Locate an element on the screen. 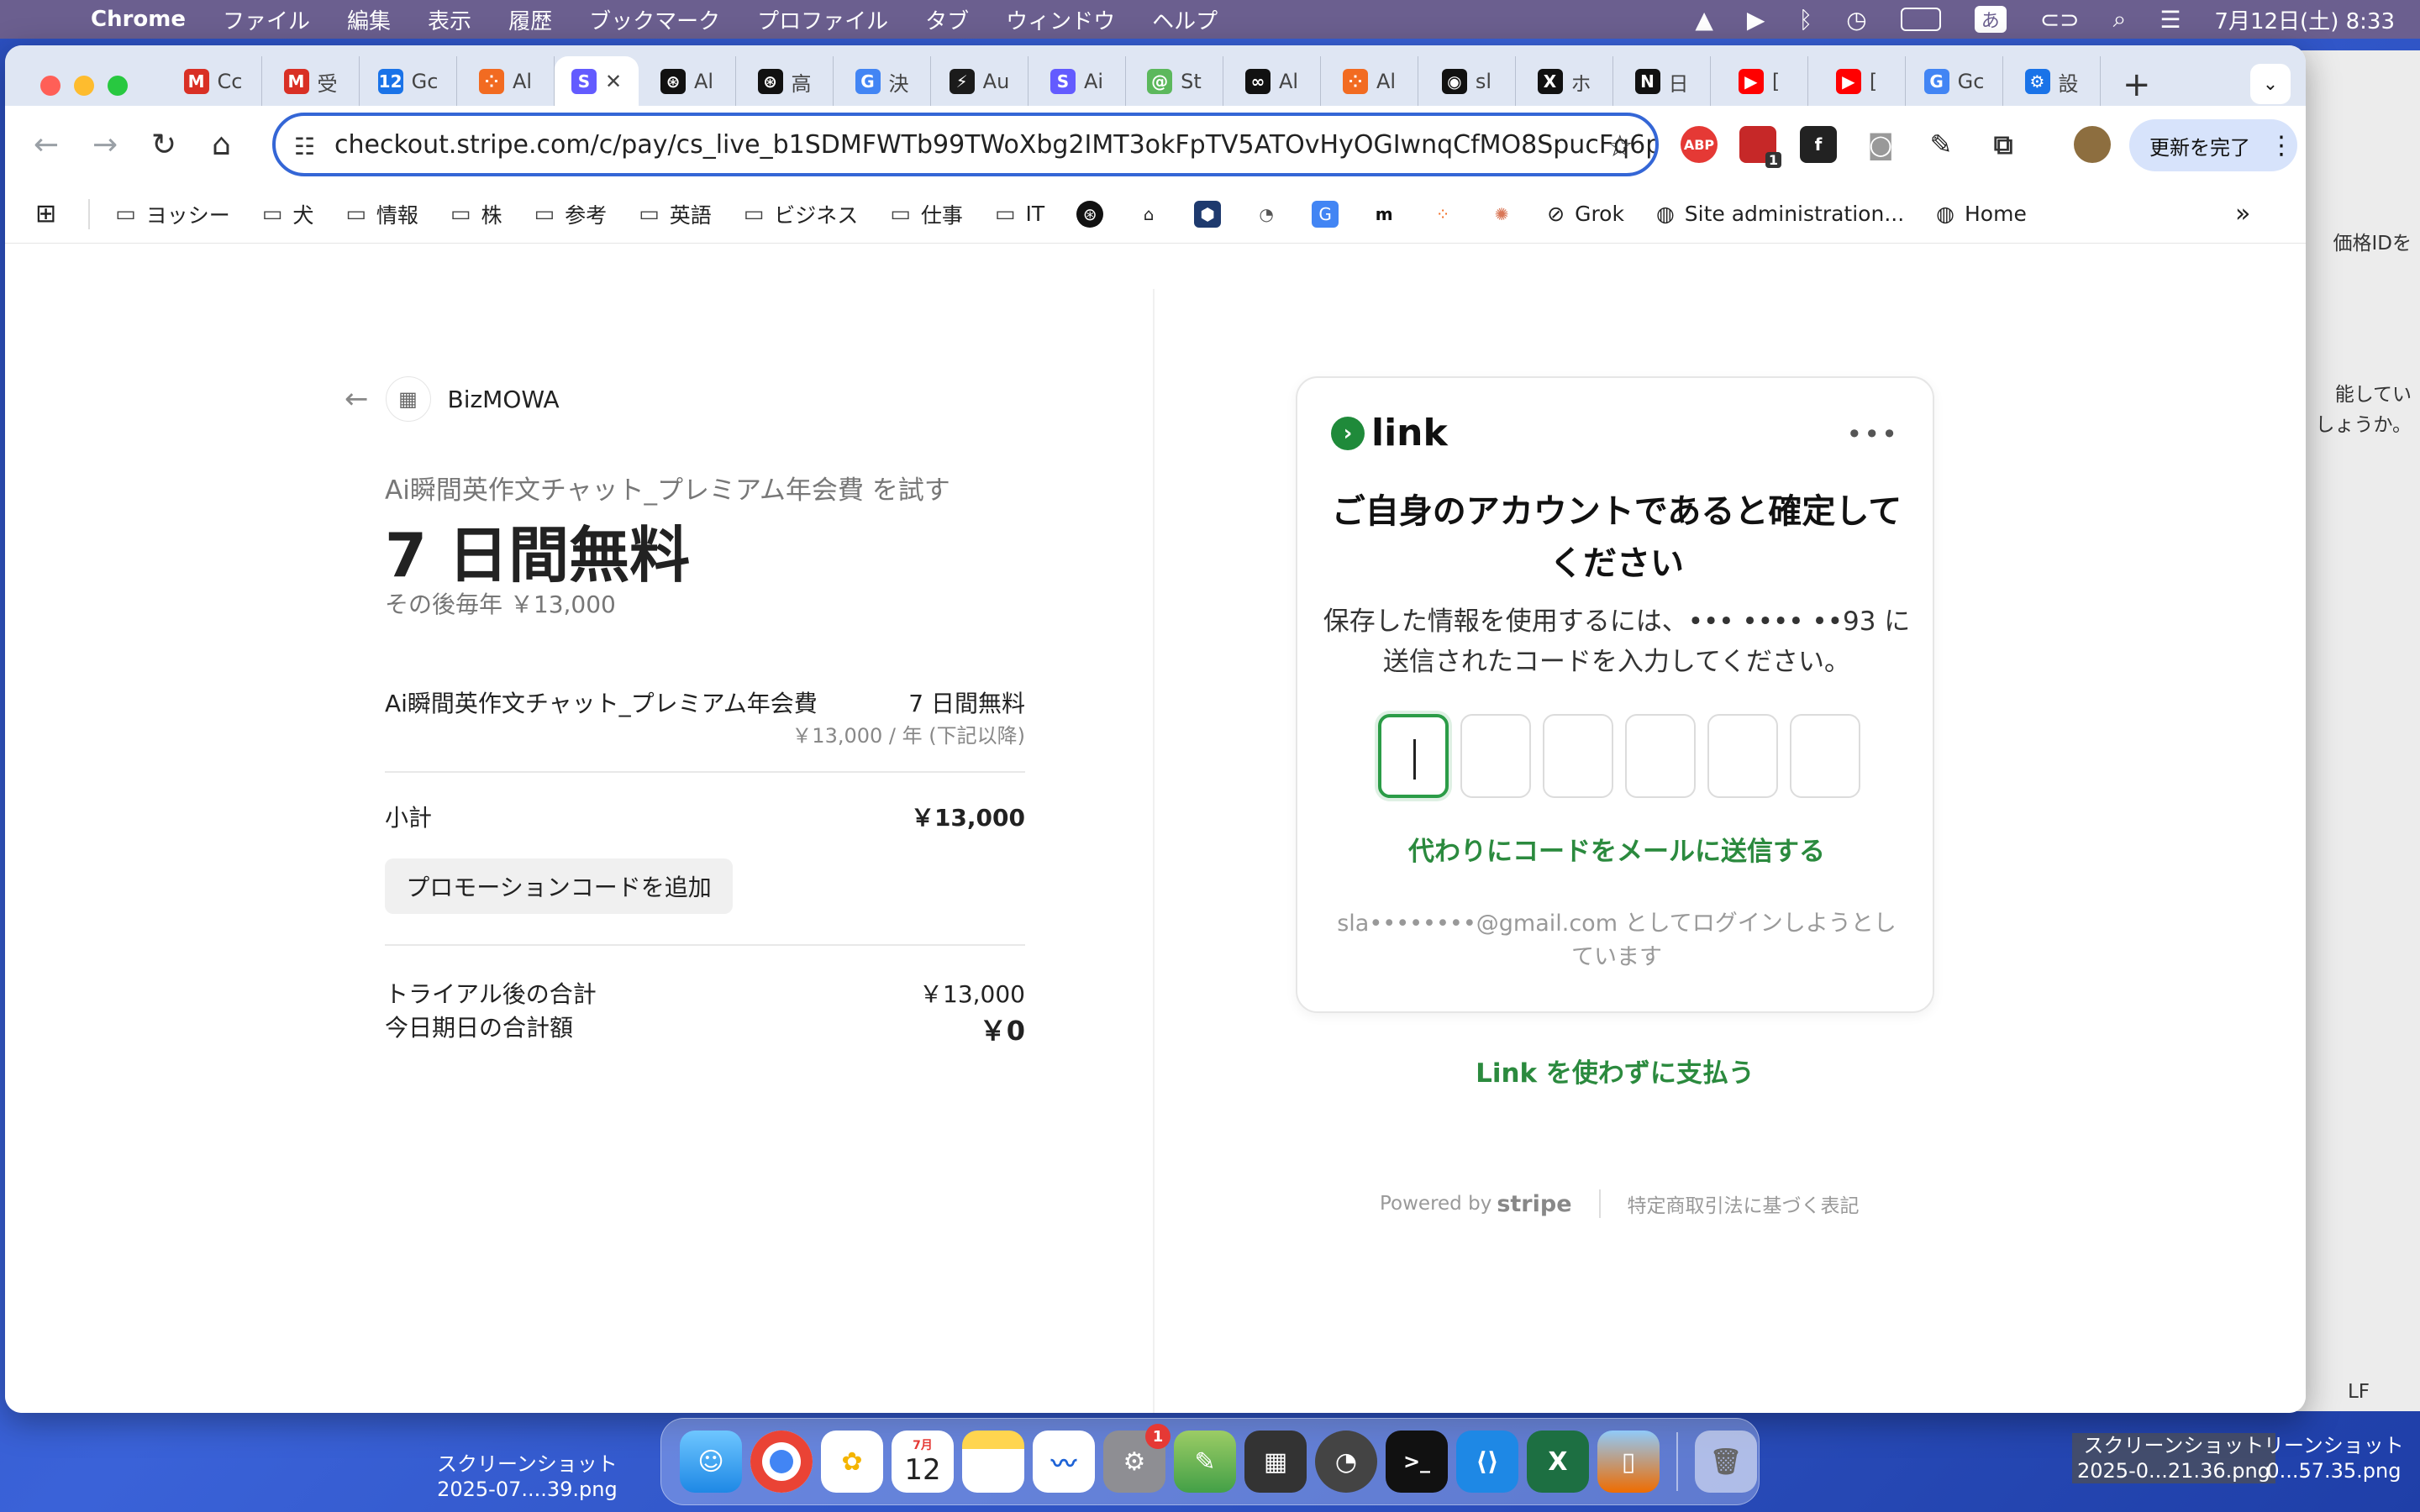 This screenshot has width=2420, height=1512. bookmark-star-icon: ☆ is located at coordinates (1620, 146).